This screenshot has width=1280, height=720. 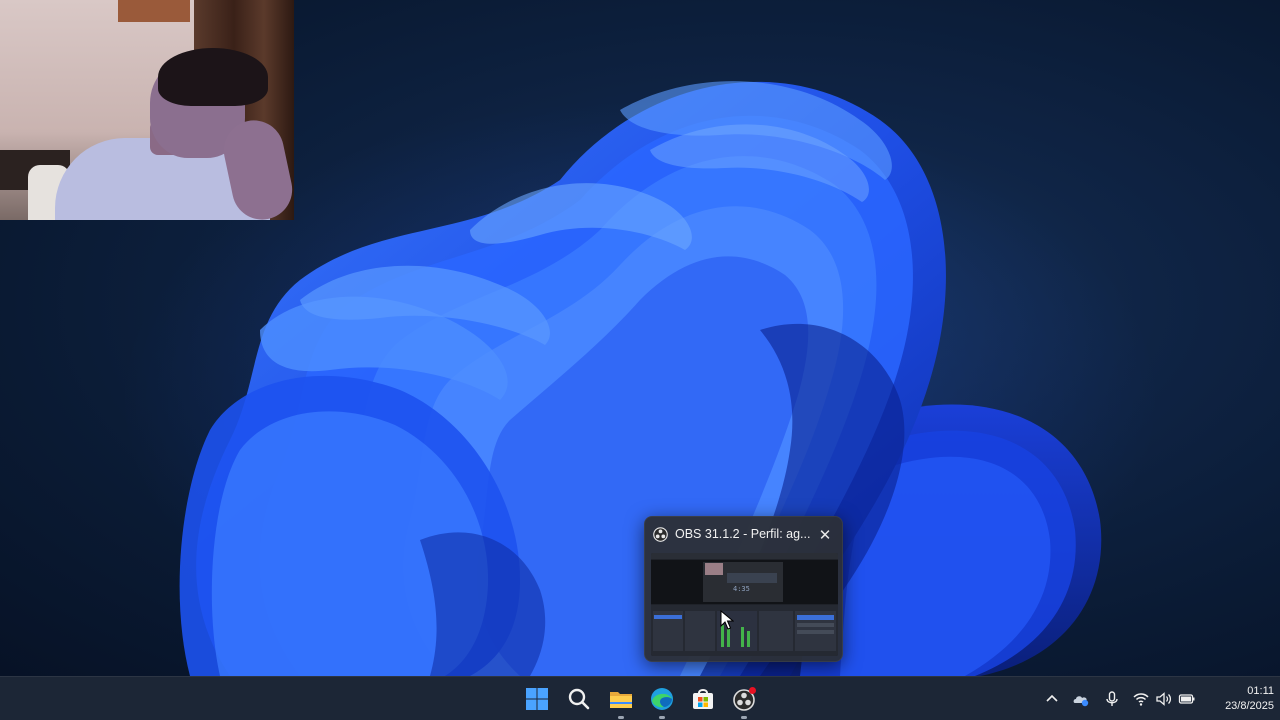 What do you see at coordinates (1052, 699) in the screenshot?
I see `chevron-up-icon` at bounding box center [1052, 699].